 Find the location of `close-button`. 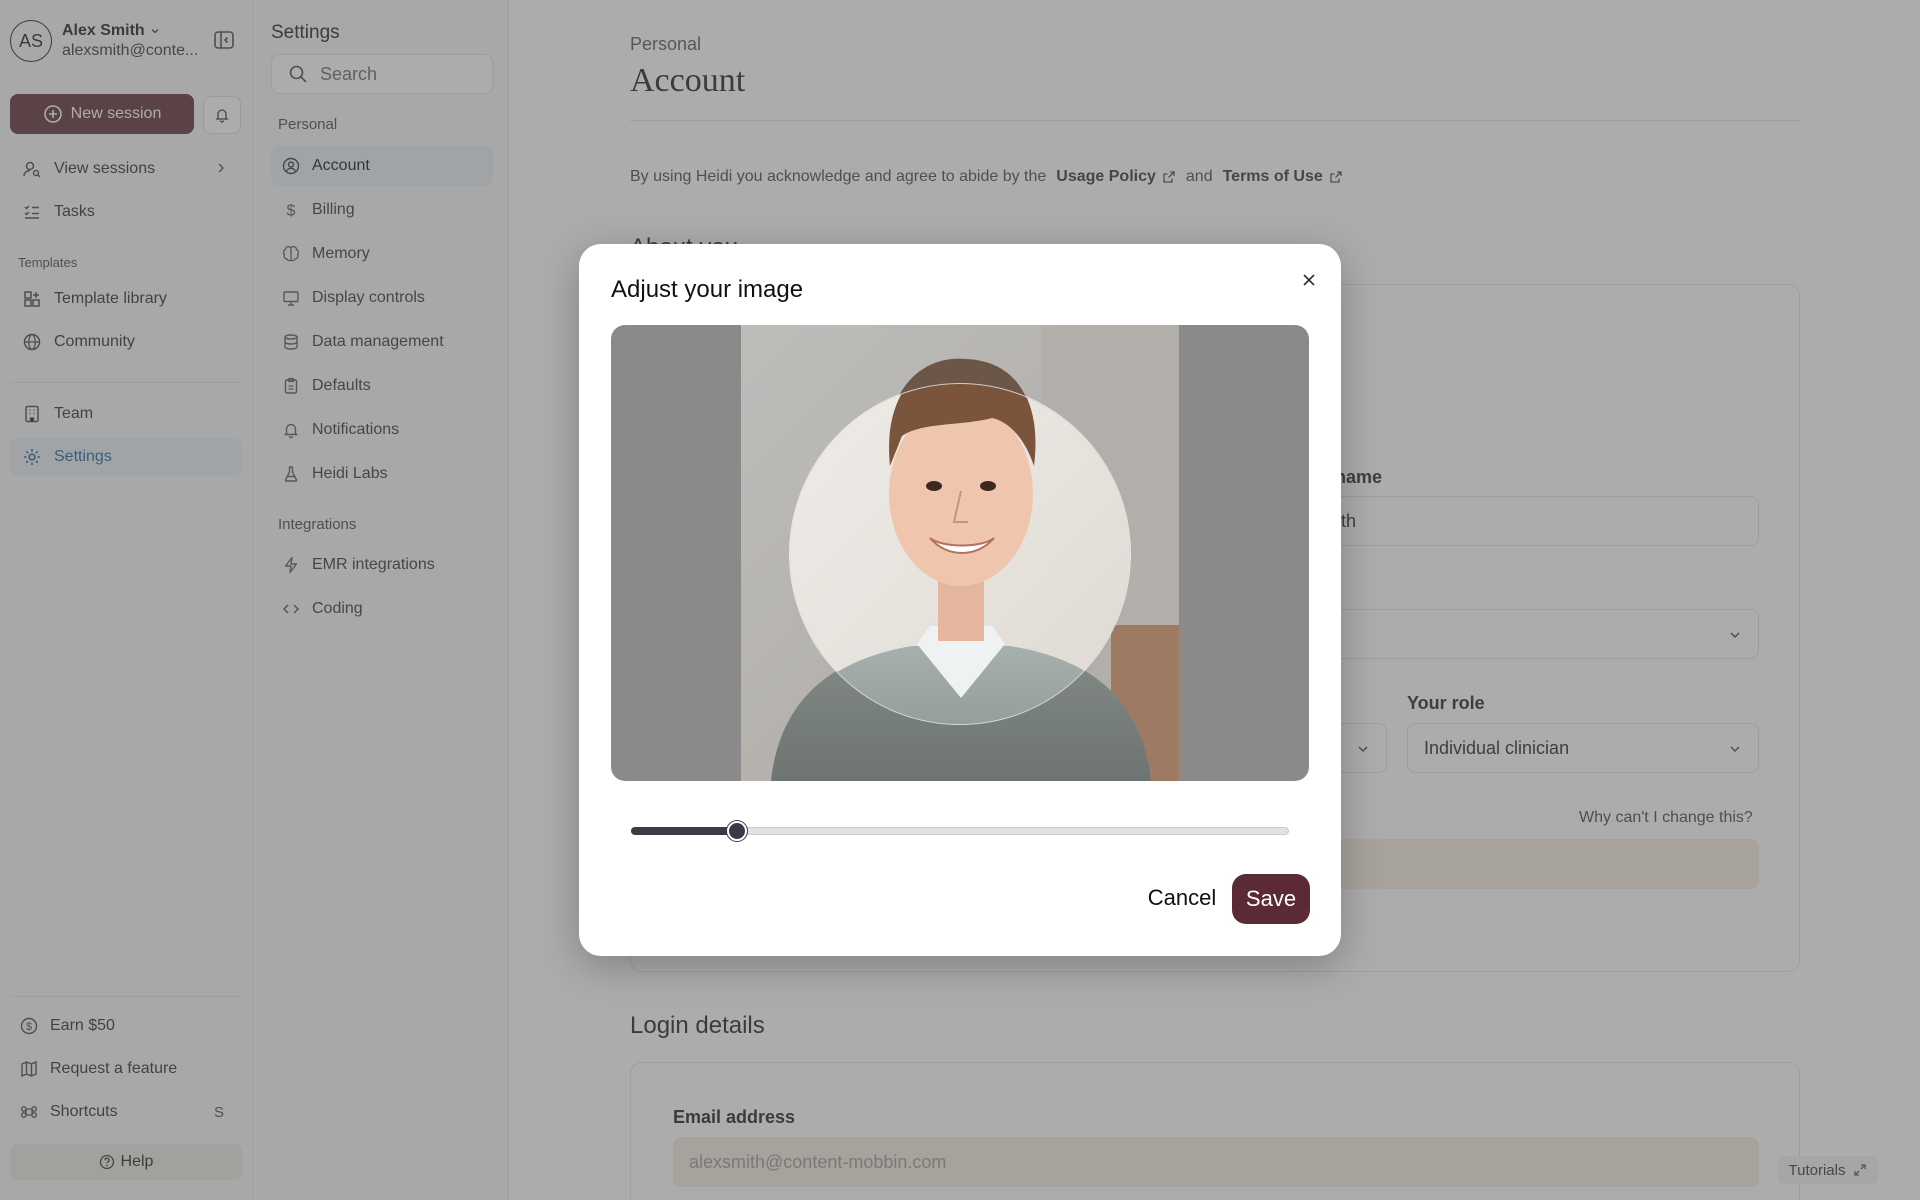

close-button is located at coordinates (1309, 280).